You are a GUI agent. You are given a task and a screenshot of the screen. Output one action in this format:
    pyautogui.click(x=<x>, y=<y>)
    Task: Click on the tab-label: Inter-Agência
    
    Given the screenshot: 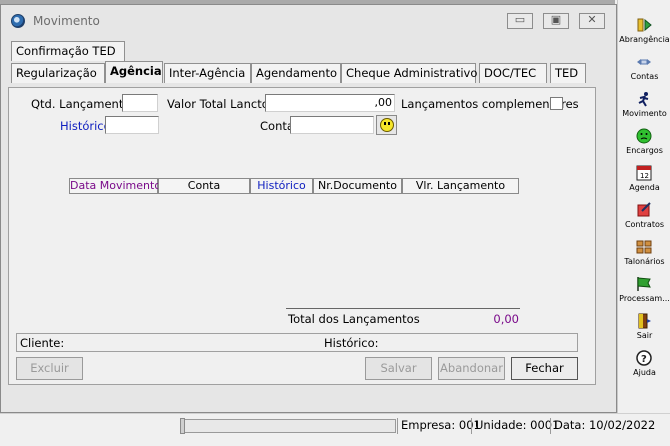 What is the action you would take?
    pyautogui.click(x=207, y=73)
    